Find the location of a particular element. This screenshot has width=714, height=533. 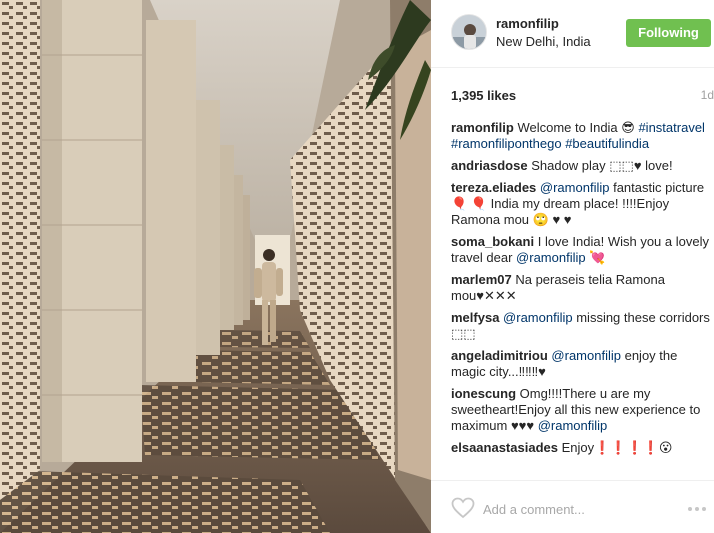

comment-item: elsaanastasiades Enjoy❗❗❗❗😮 is located at coordinates (580, 448).